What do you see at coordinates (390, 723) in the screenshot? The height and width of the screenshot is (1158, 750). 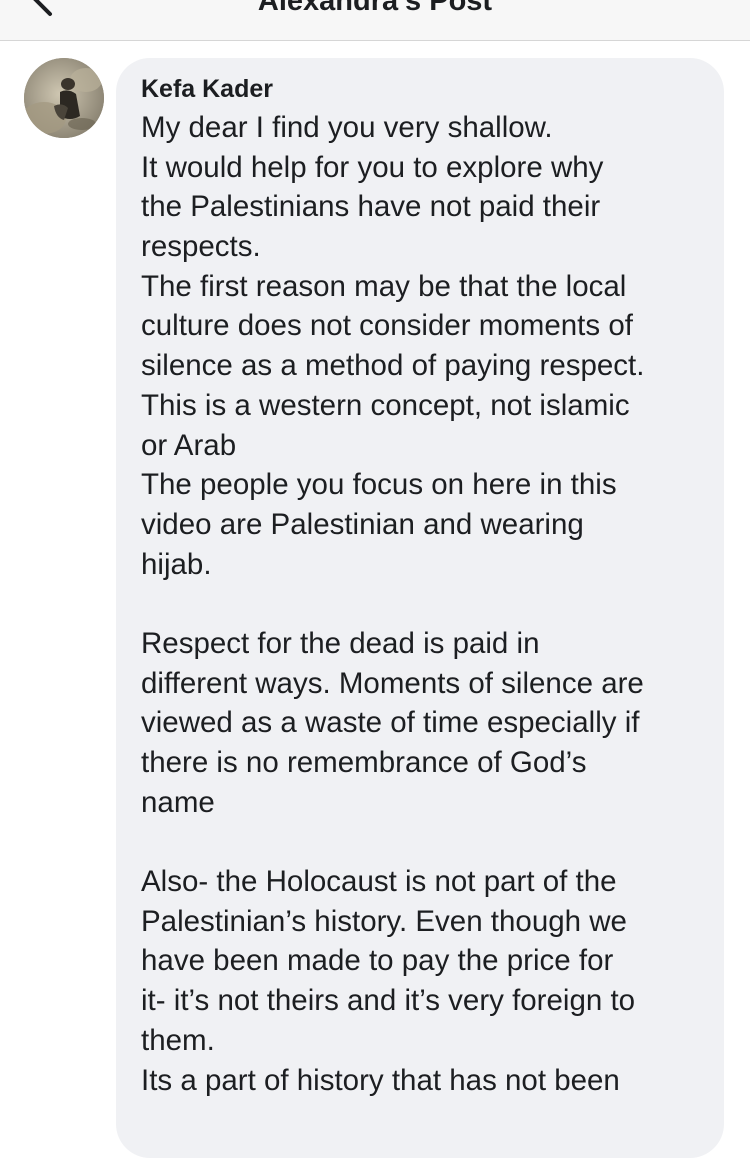 I see `comment-line: viewed as a waste of time especially if` at bounding box center [390, 723].